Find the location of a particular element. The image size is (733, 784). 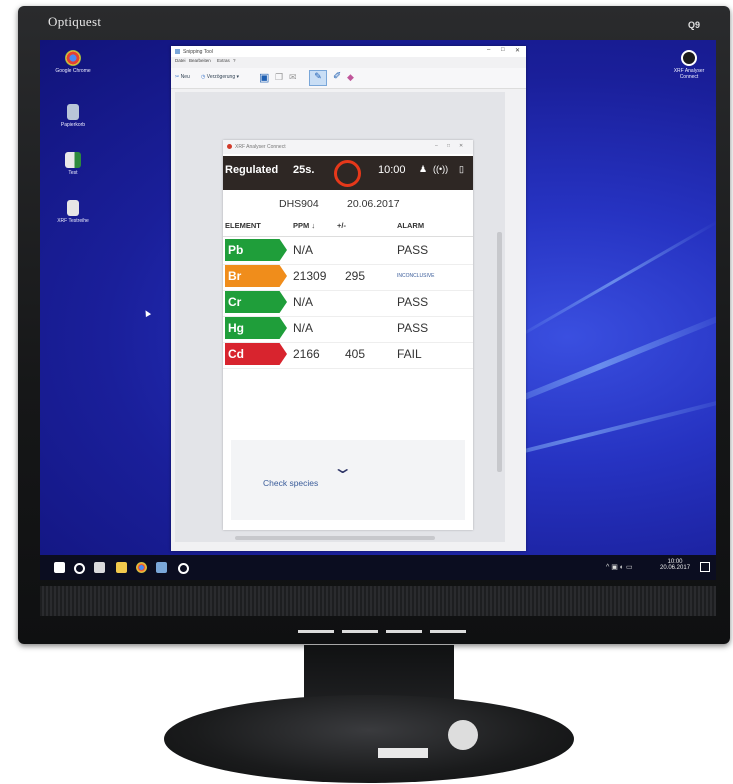

vertical-scrollbar is located at coordinates (499, 352).